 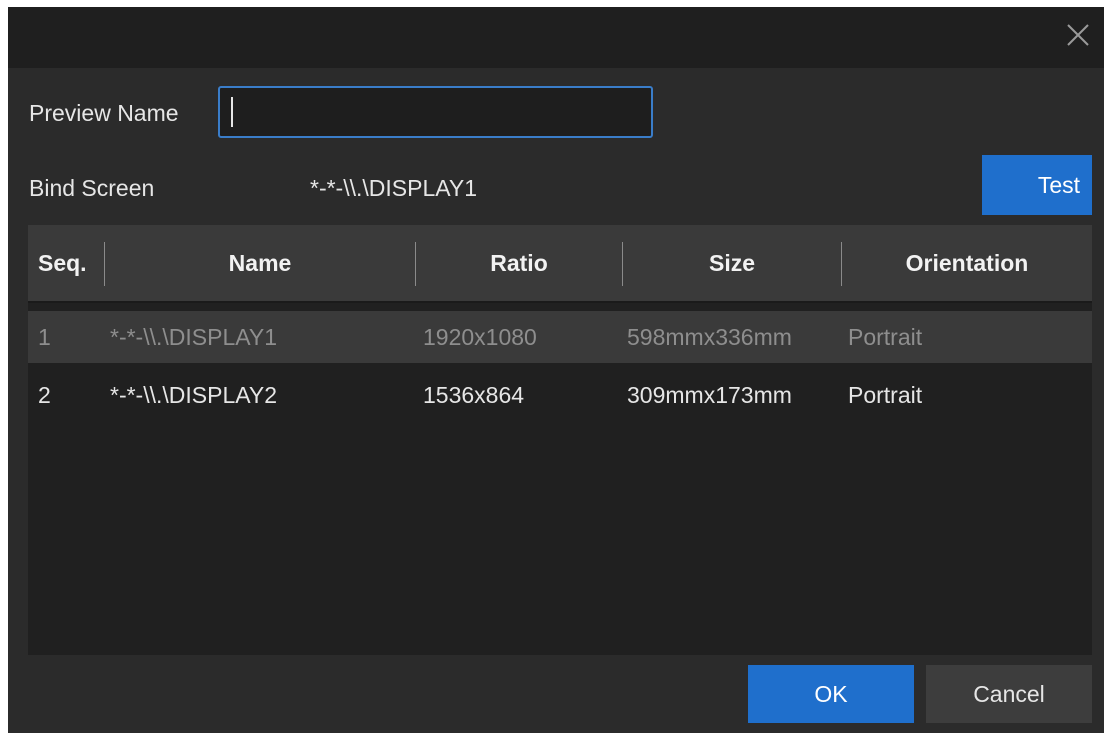 What do you see at coordinates (1009, 694) in the screenshot?
I see `cancel-button: Cancel` at bounding box center [1009, 694].